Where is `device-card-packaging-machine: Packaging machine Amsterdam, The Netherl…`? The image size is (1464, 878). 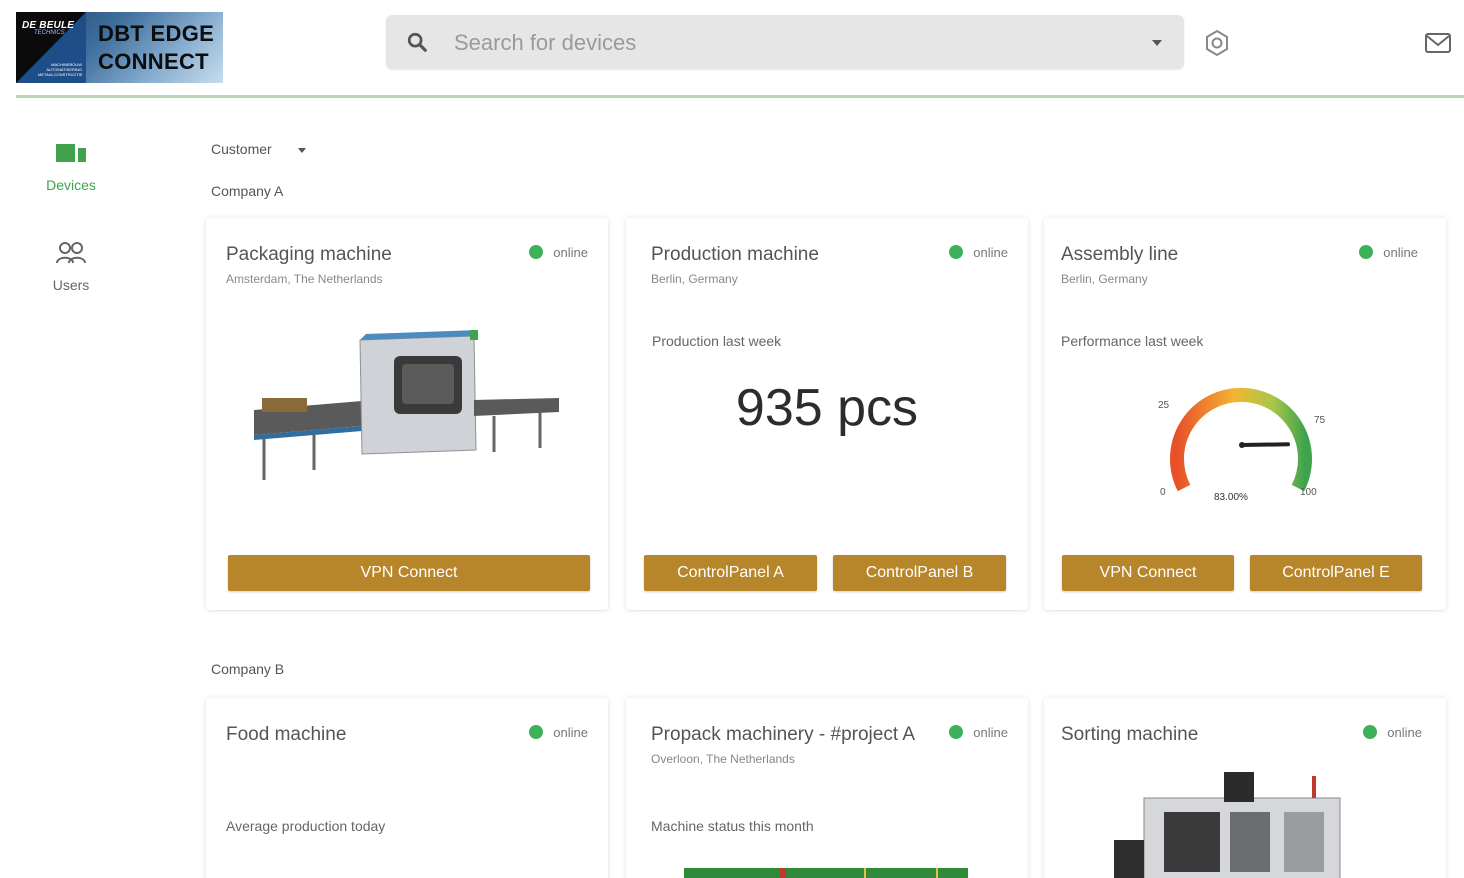 device-card-packaging-machine: Packaging machine Amsterdam, The Netherl… is located at coordinates (407, 414).